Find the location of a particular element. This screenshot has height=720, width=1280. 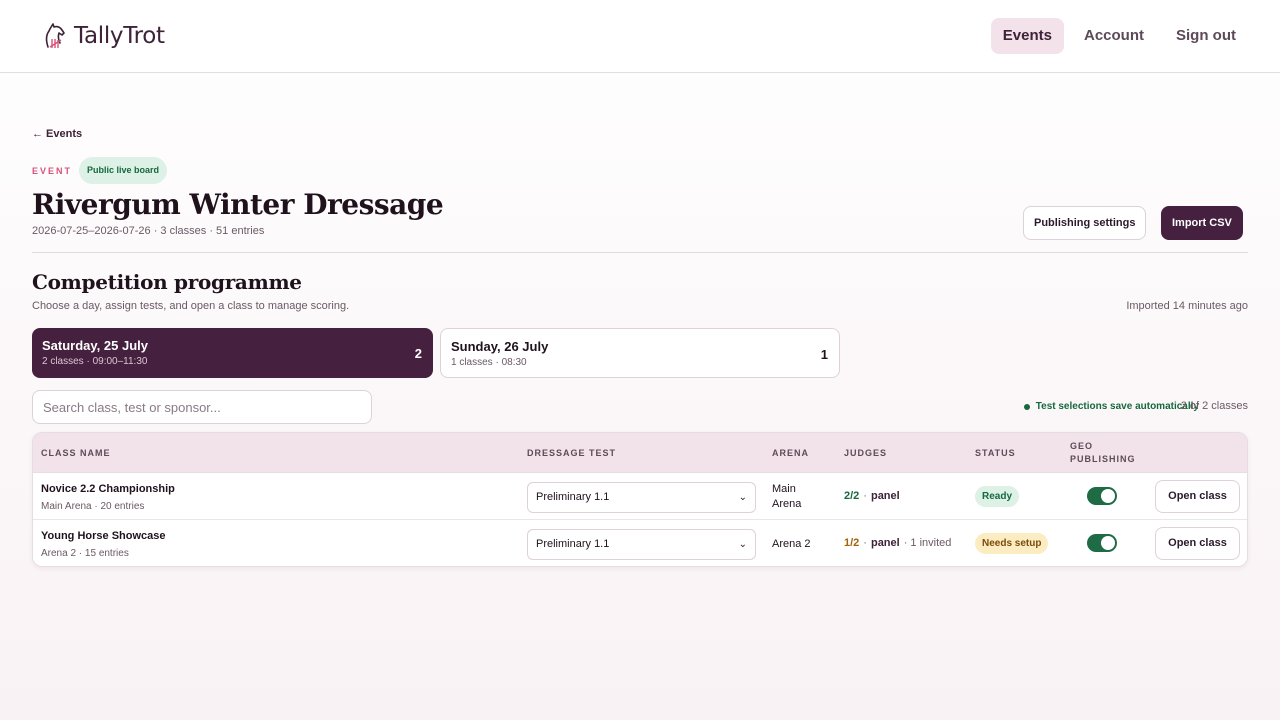

arena-line-2: Arena is located at coordinates (787, 504).